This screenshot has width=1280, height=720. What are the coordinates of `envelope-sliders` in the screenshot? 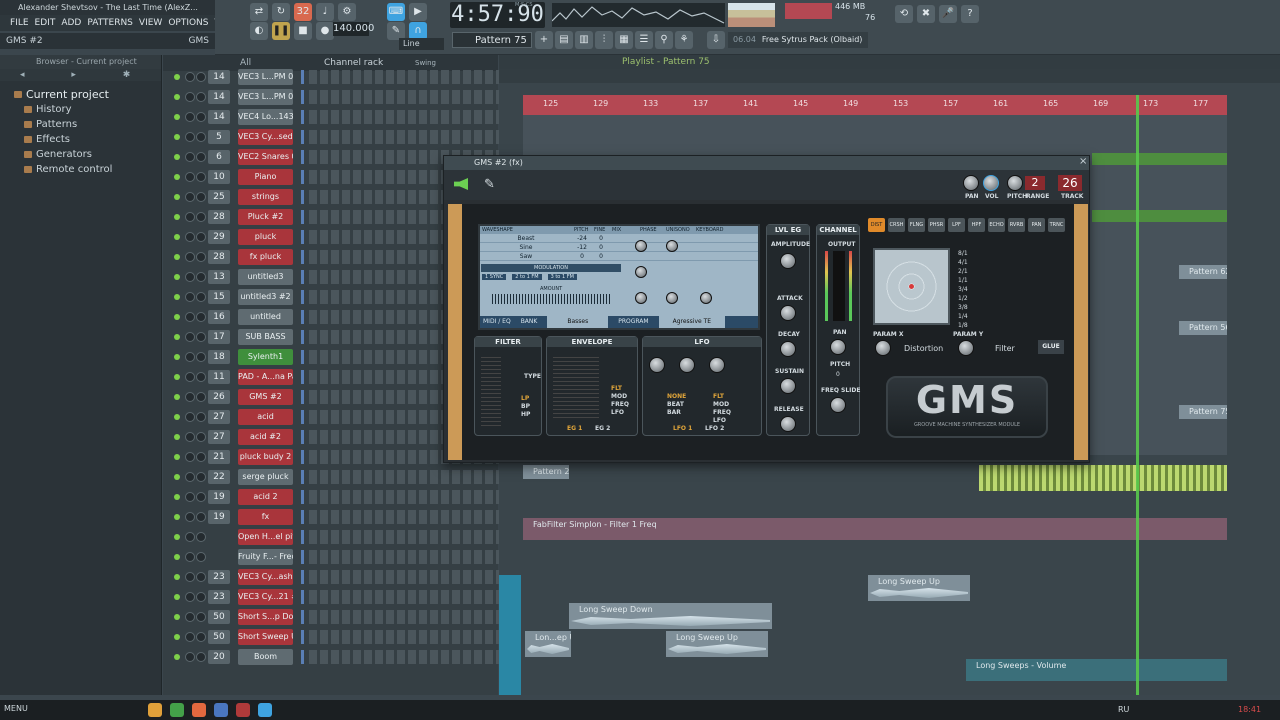 It's located at (576, 389).